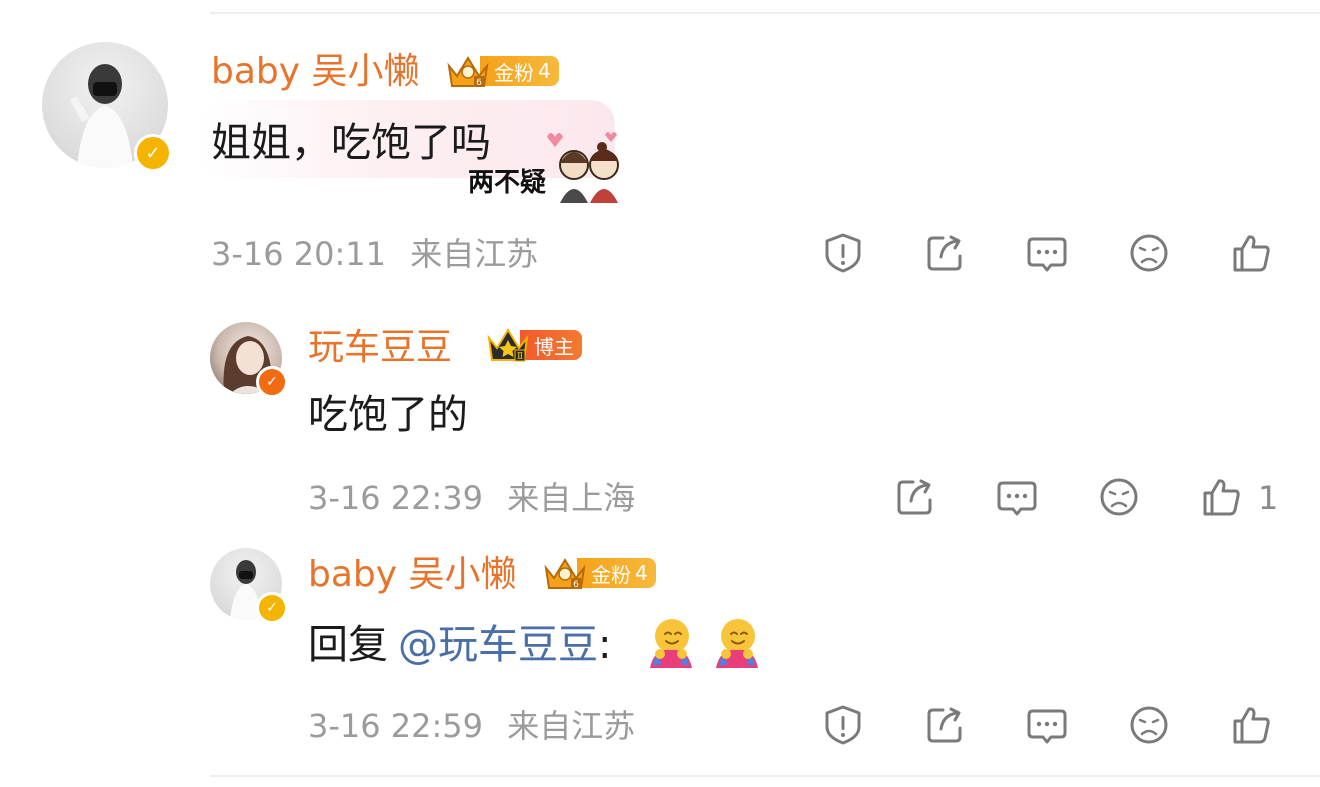 The image size is (1320, 787). Describe the element at coordinates (534, 345) in the screenshot. I see `host-badge: Ⅱ 博主` at that location.